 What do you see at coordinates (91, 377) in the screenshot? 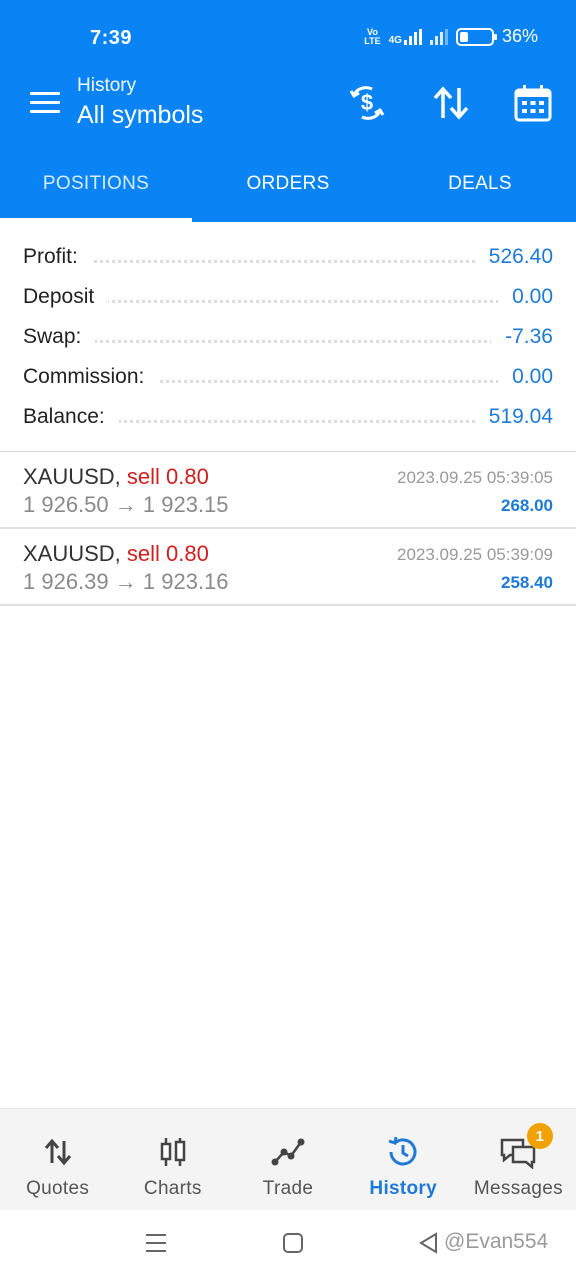
I see `summary-label: Commission:` at bounding box center [91, 377].